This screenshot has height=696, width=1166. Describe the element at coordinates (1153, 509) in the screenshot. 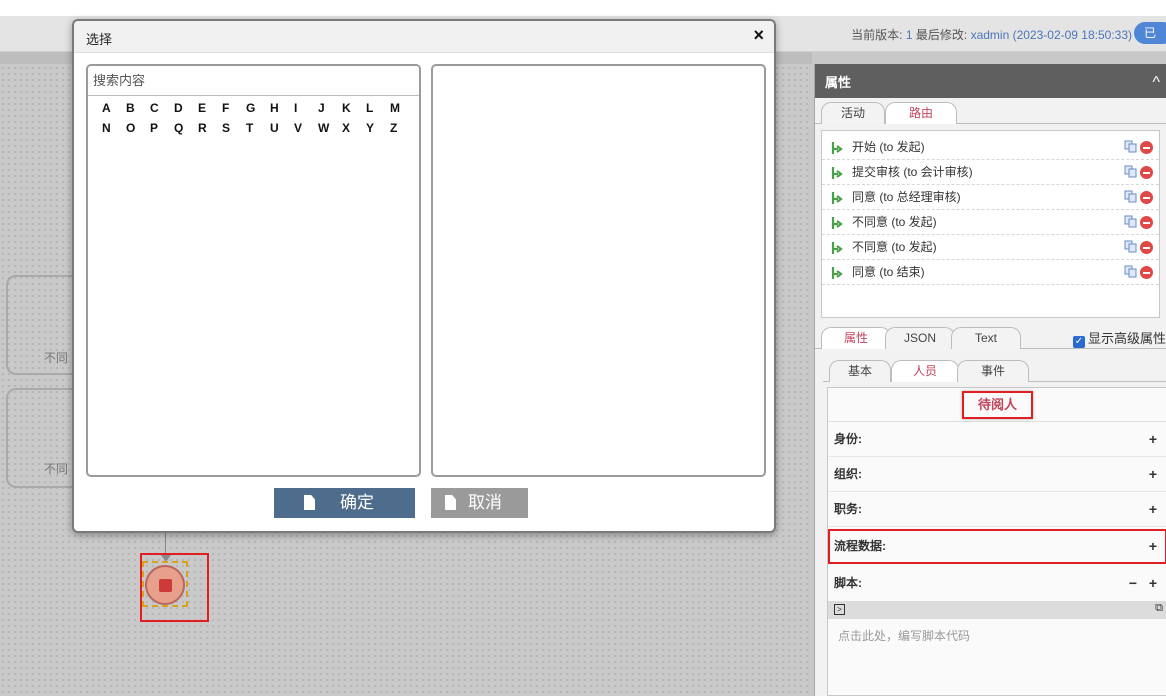

I see `add-duty-icon: +` at that location.